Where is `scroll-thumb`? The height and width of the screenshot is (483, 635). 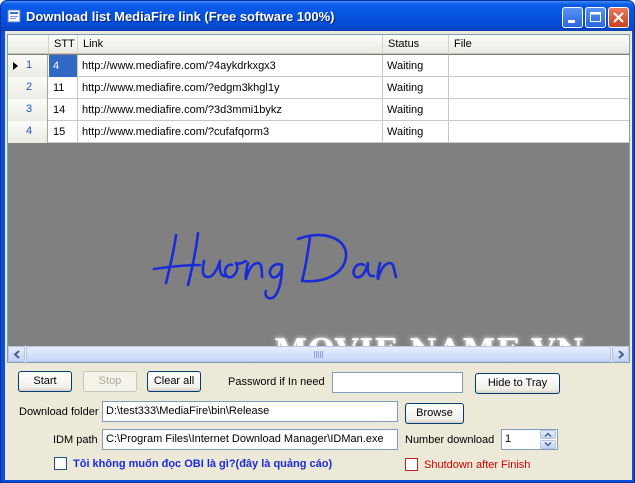
scroll-thumb is located at coordinates (318, 354).